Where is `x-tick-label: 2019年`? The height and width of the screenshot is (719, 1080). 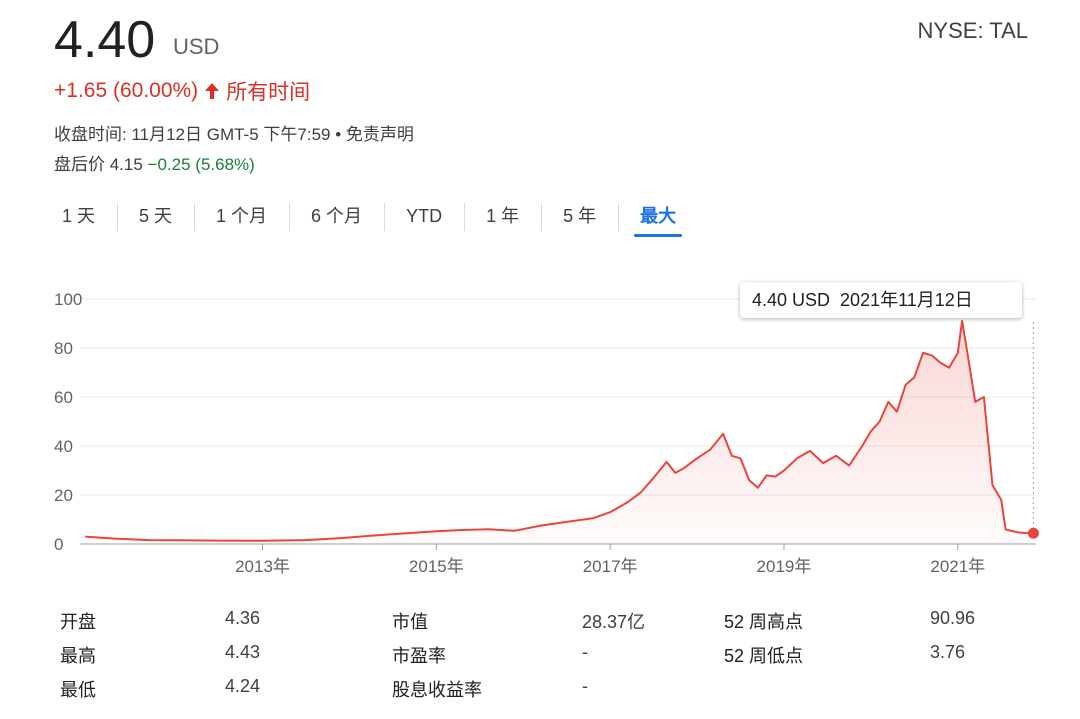 x-tick-label: 2019年 is located at coordinates (784, 566).